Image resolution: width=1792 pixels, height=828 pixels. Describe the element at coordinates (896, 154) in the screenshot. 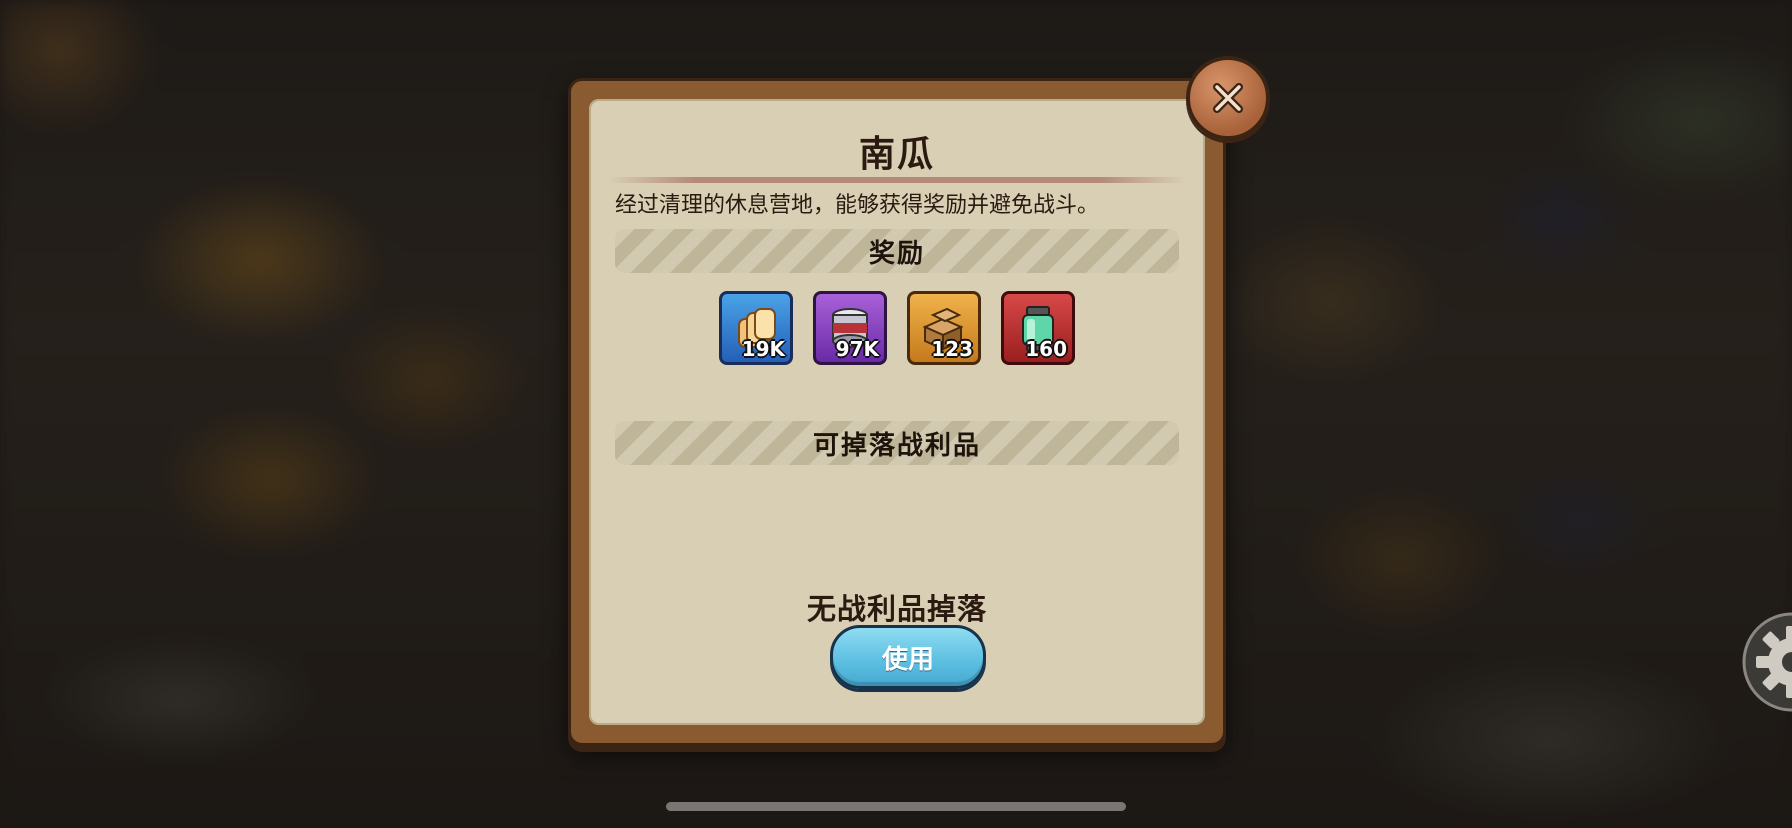

I see `popup-title: 南瓜` at that location.